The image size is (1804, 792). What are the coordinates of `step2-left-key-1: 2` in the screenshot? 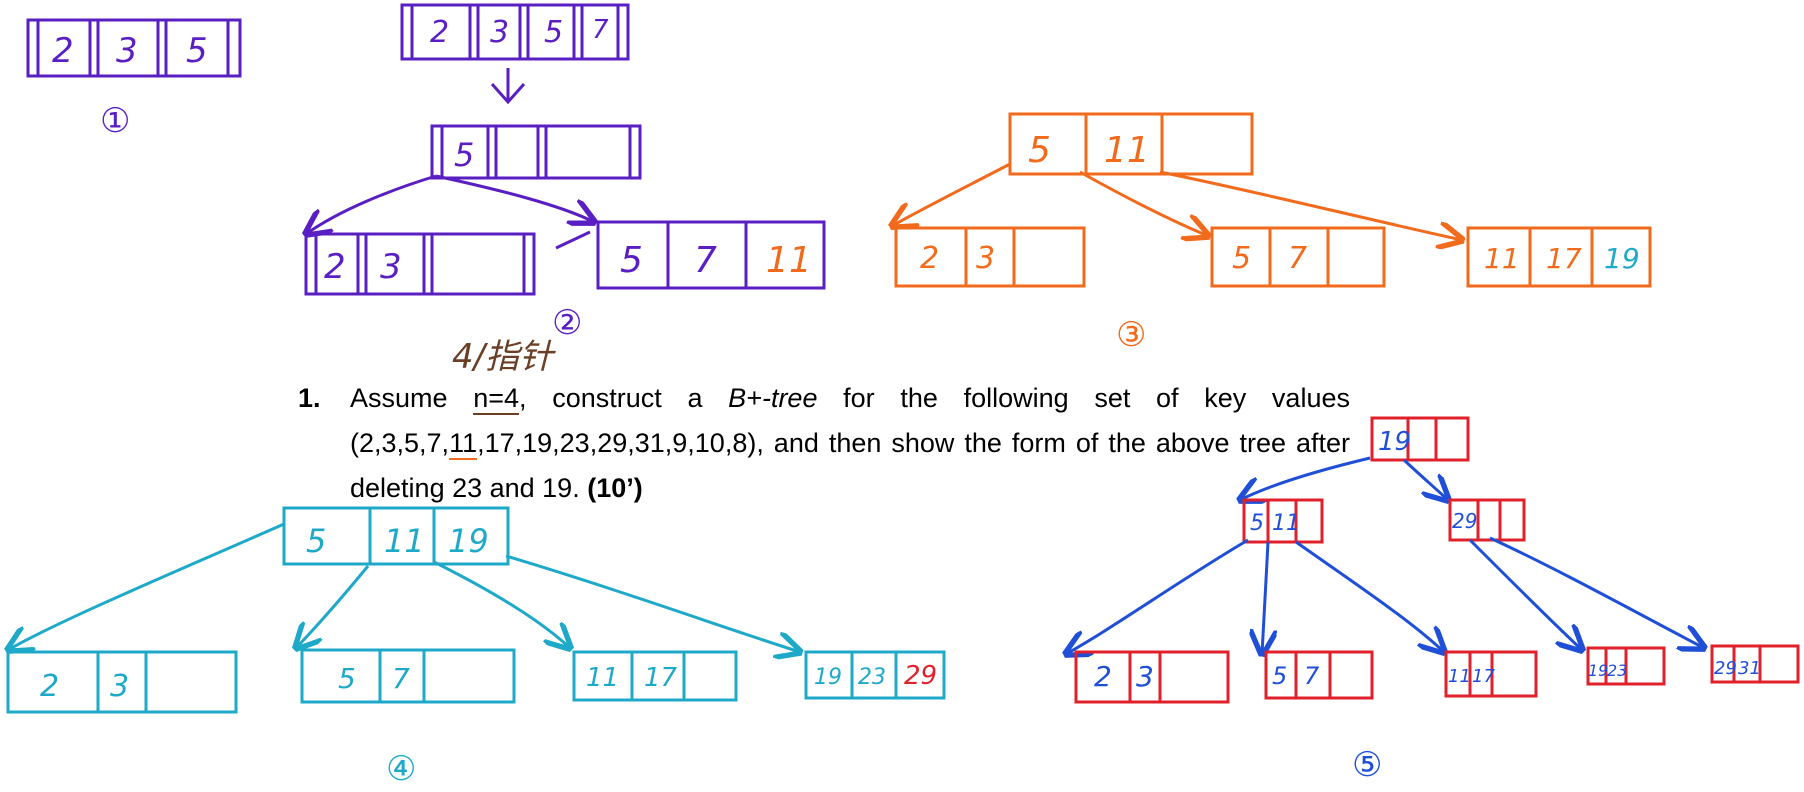 It's located at (335, 267).